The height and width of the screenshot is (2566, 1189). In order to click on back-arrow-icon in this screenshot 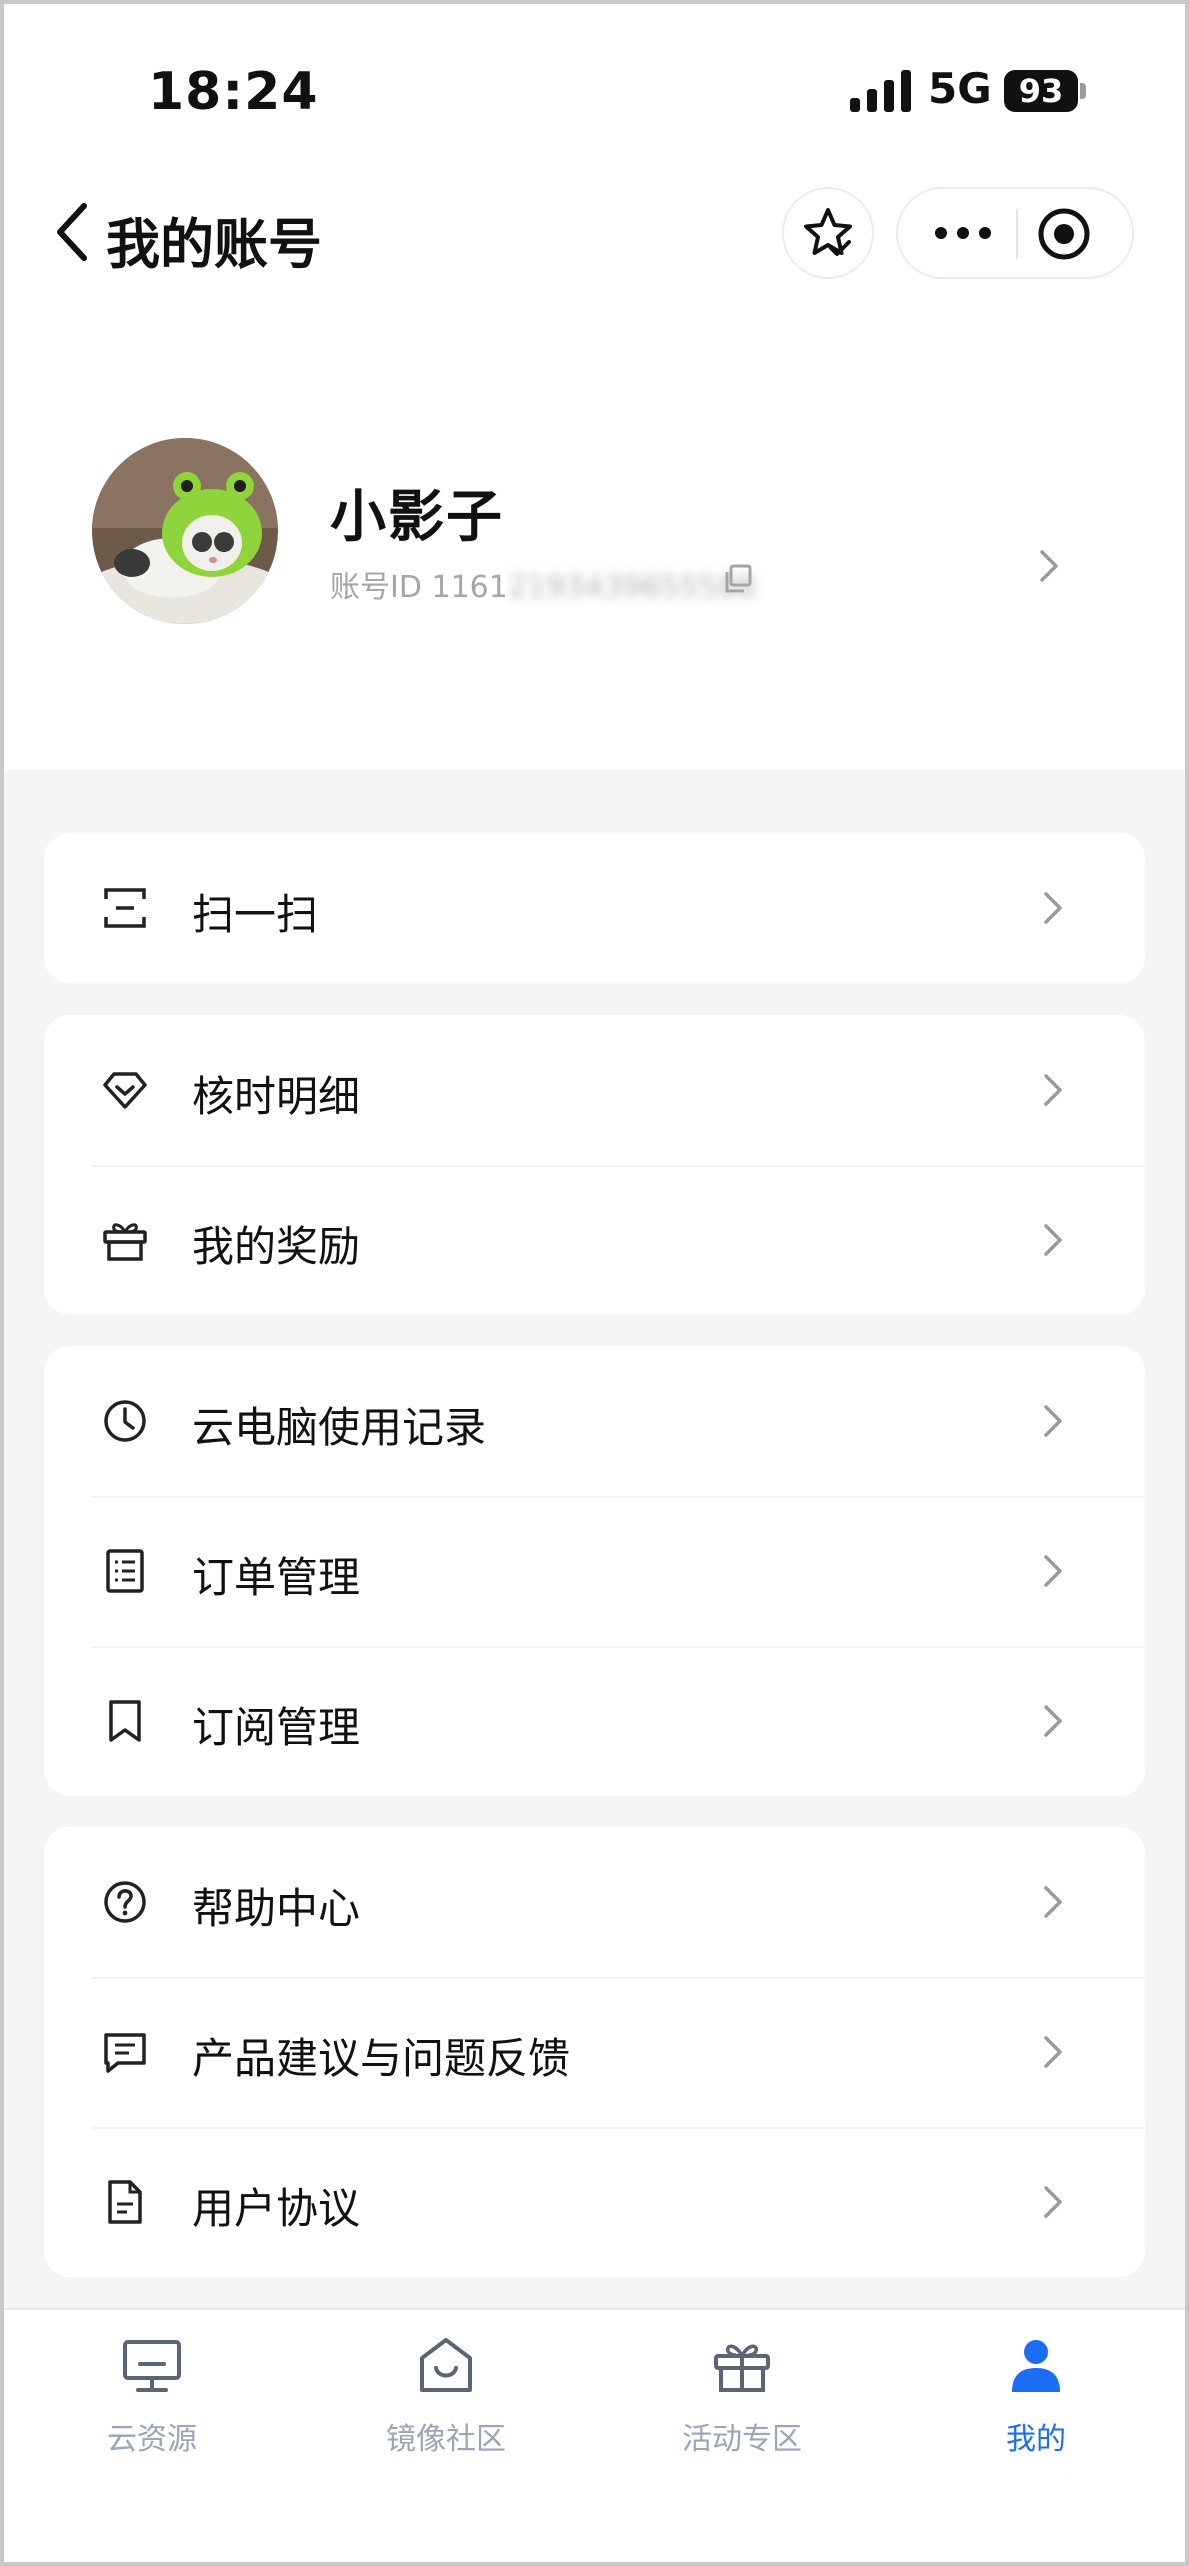, I will do `click(72, 232)`.